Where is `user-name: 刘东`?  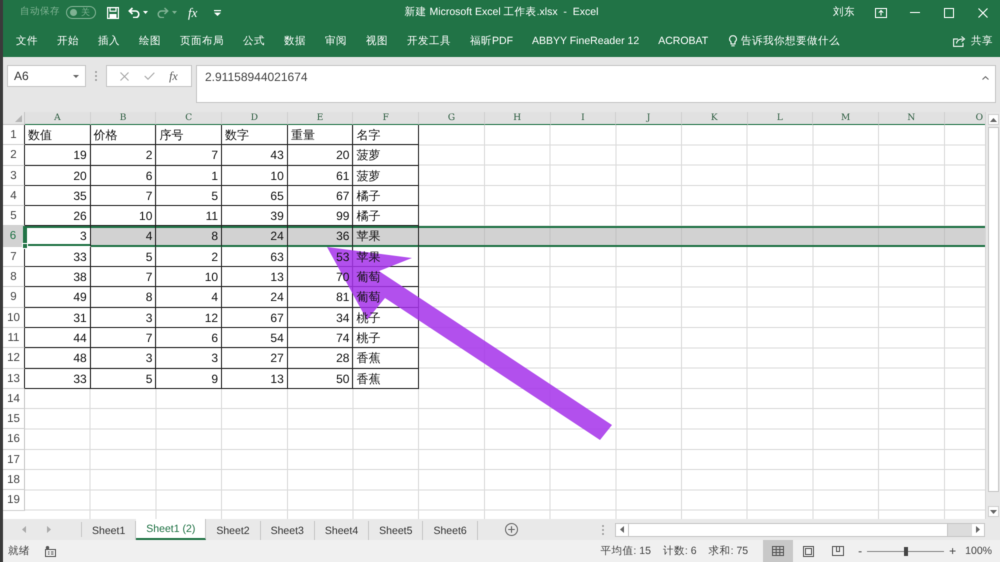 user-name: 刘东 is located at coordinates (844, 12).